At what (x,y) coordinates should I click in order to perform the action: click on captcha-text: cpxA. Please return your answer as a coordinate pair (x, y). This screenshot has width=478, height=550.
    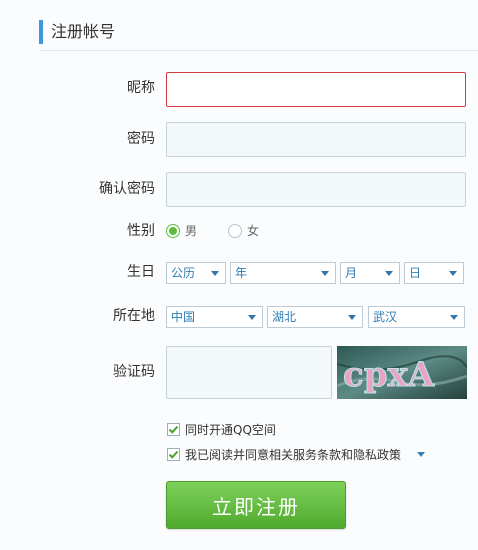
    Looking at the image, I should click on (389, 375).